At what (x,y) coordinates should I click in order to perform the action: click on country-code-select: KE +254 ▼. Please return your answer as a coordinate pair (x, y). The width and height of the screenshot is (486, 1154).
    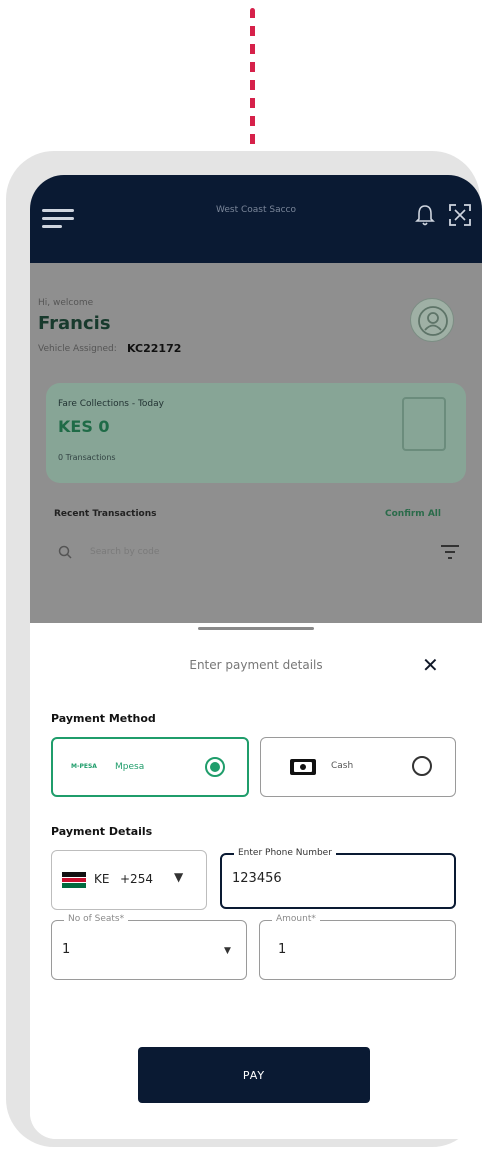
    Looking at the image, I should click on (129, 880).